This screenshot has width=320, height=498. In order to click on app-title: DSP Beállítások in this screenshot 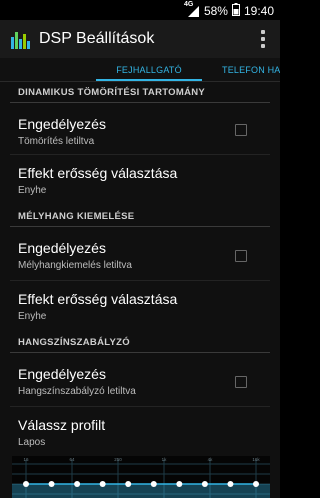, I will do `click(97, 38)`.